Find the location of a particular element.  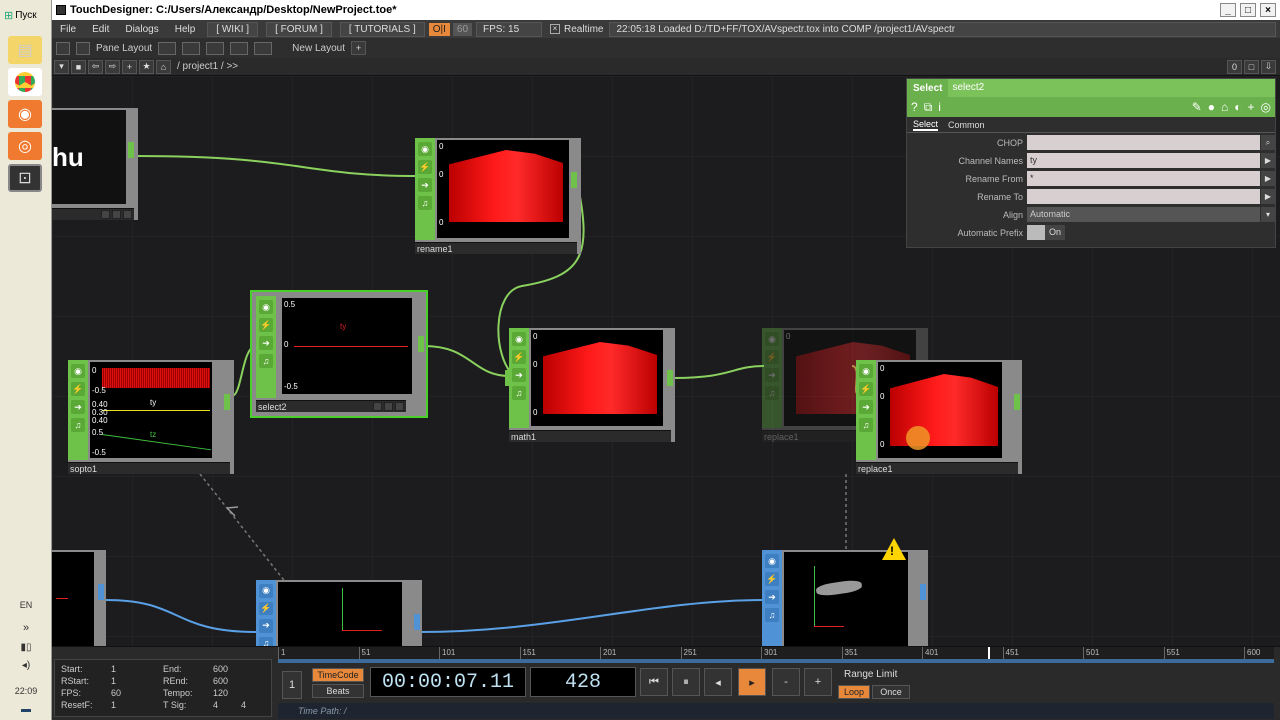

node-replace1: ◉ ⚡ ➔ ♫ 0 0 0 replace1 is located at coordinates (939, 417).